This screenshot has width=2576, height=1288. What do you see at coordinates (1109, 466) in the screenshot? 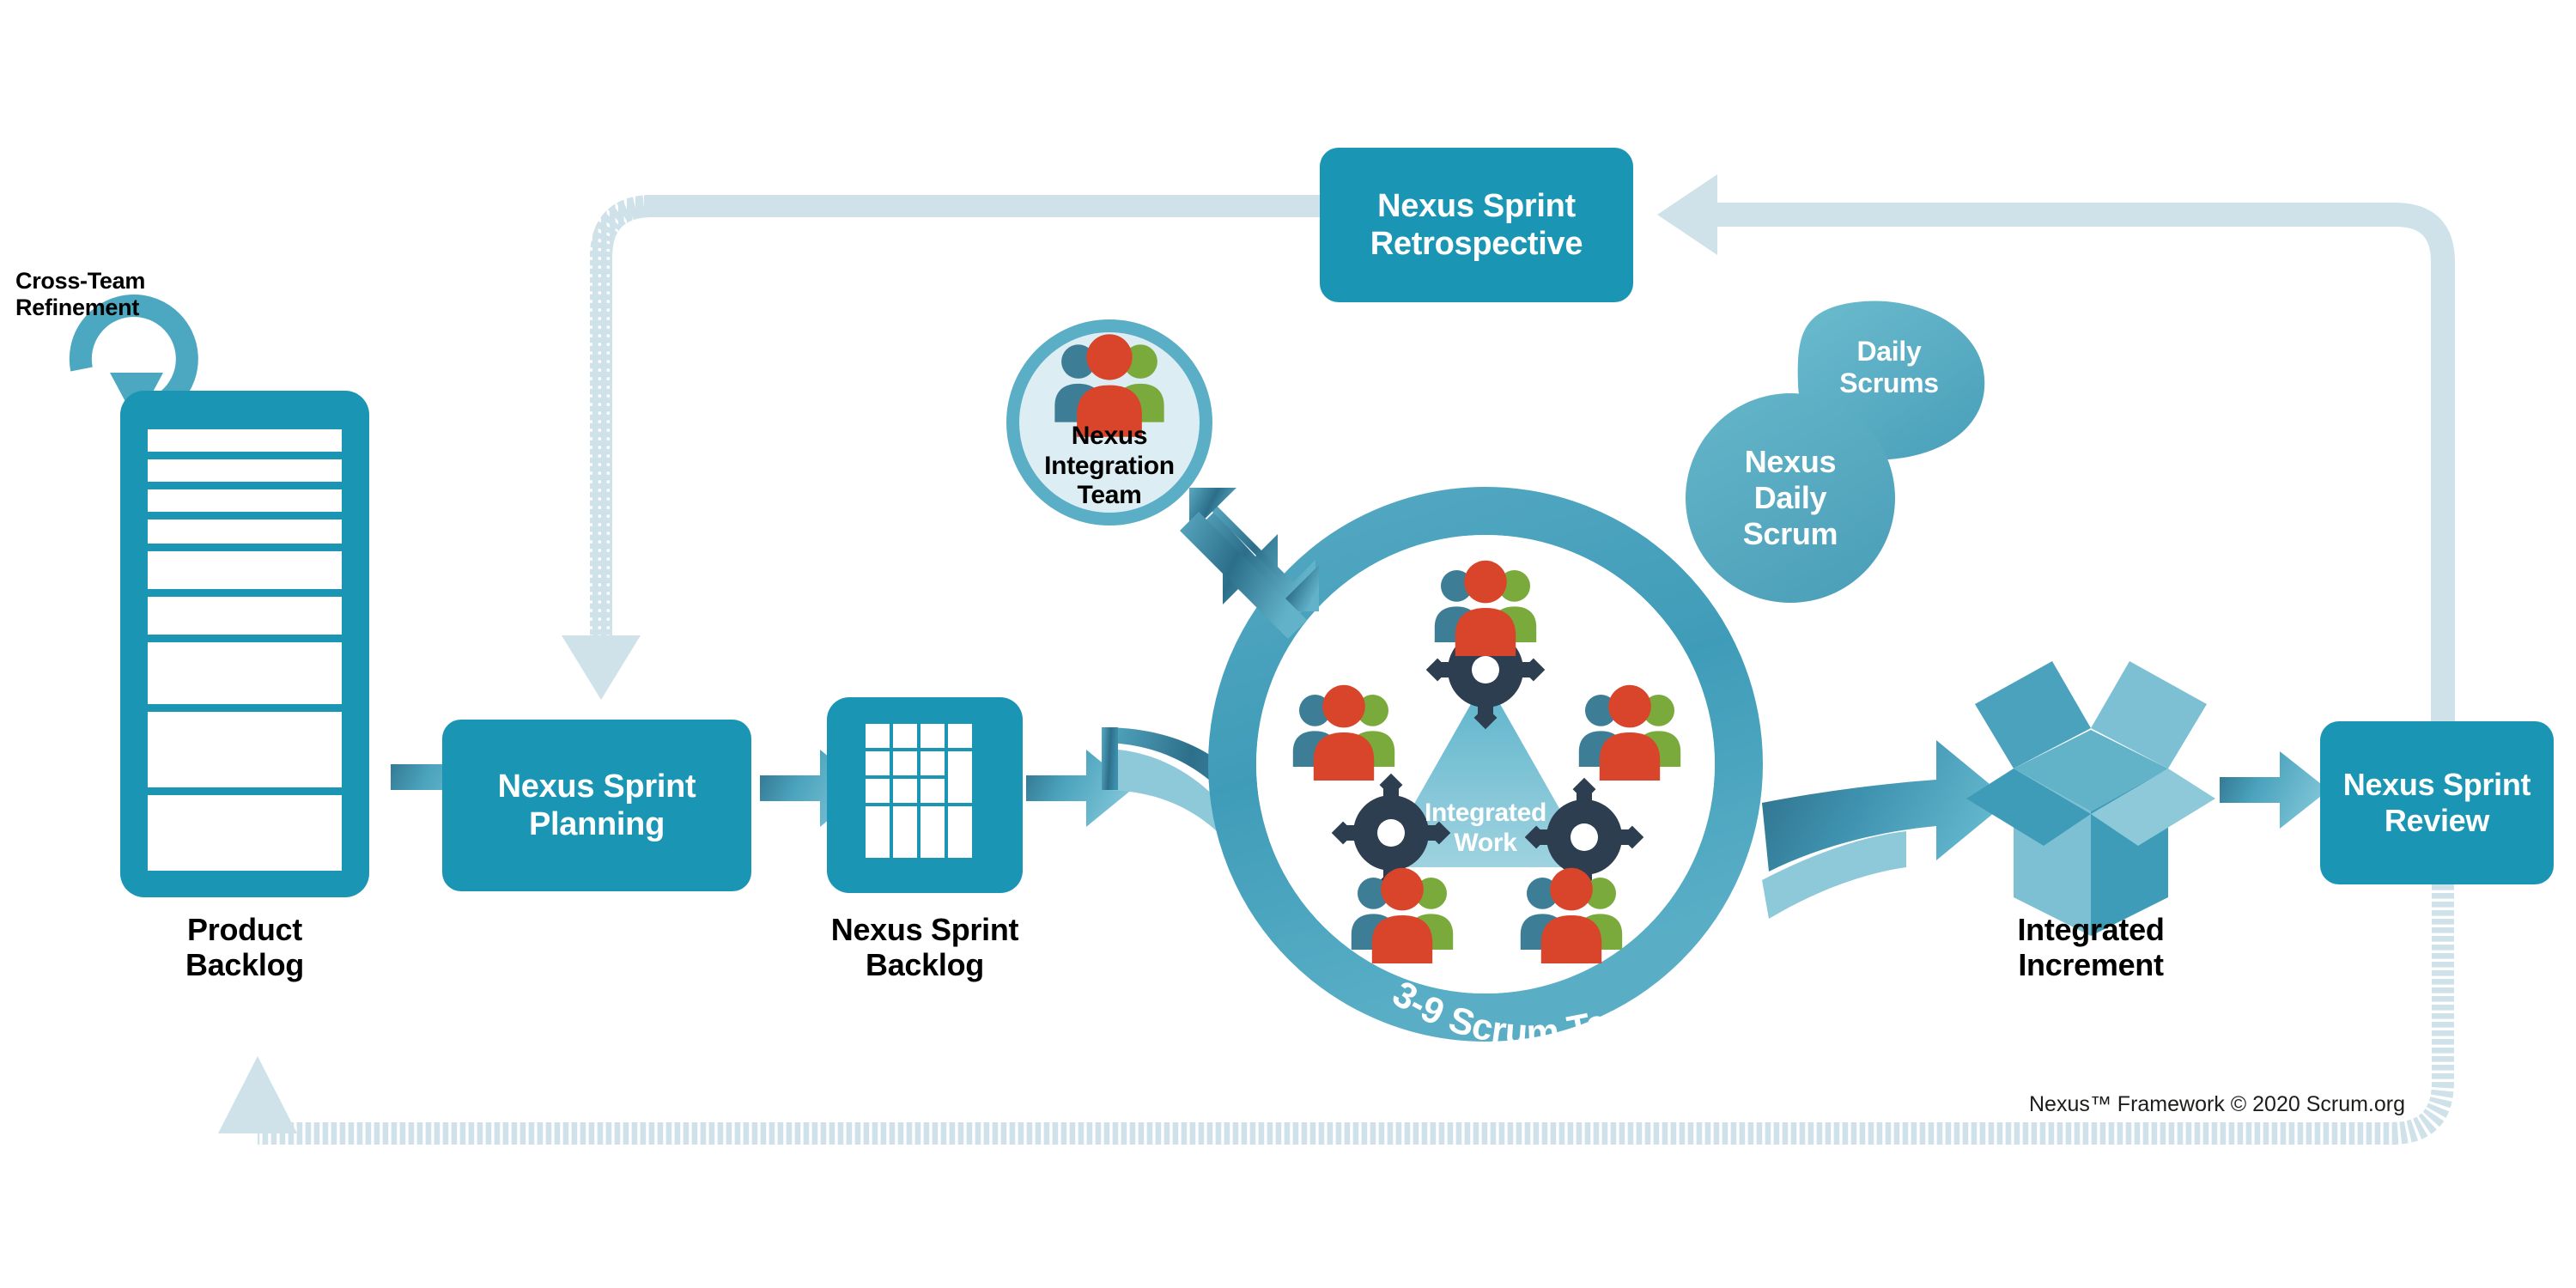
I see `nexus-integration-team-label: Nexus Integration Team` at bounding box center [1109, 466].